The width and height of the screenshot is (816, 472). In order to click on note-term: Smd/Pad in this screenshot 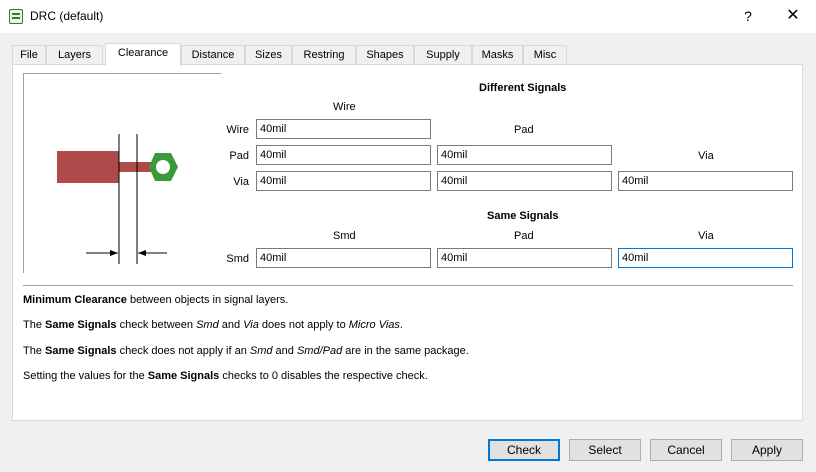, I will do `click(319, 351)`.